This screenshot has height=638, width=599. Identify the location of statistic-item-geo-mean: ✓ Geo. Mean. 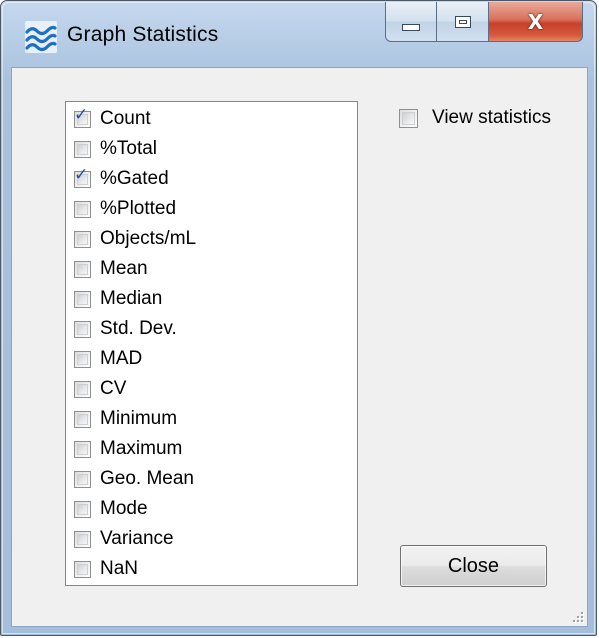
(134, 479).